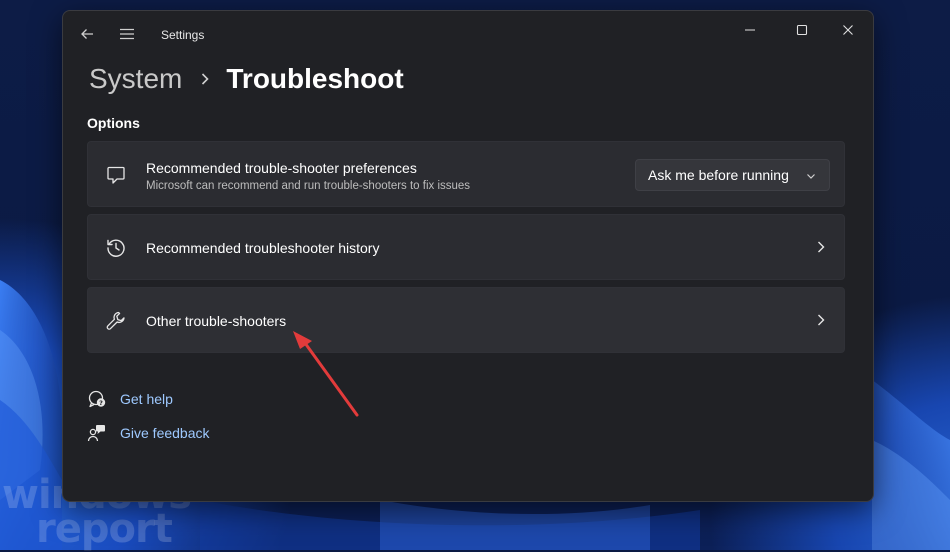 The width and height of the screenshot is (950, 552). Describe the element at coordinates (263, 248) in the screenshot. I see `card-title: Recommended troubleshooter history` at that location.